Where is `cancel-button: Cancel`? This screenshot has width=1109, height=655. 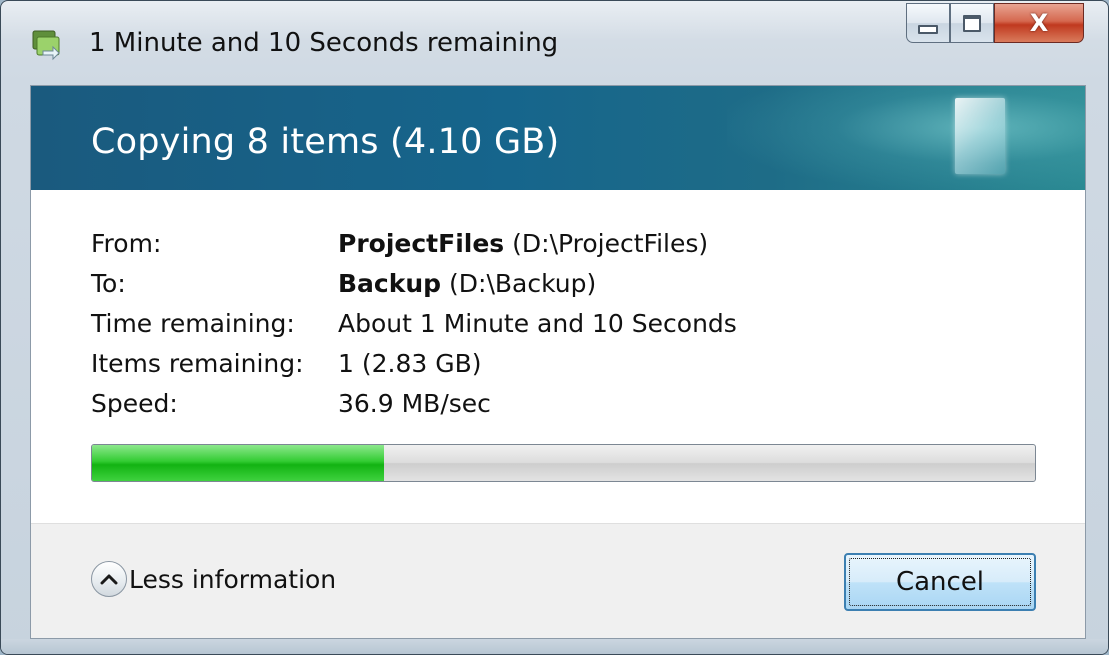 cancel-button: Cancel is located at coordinates (940, 582).